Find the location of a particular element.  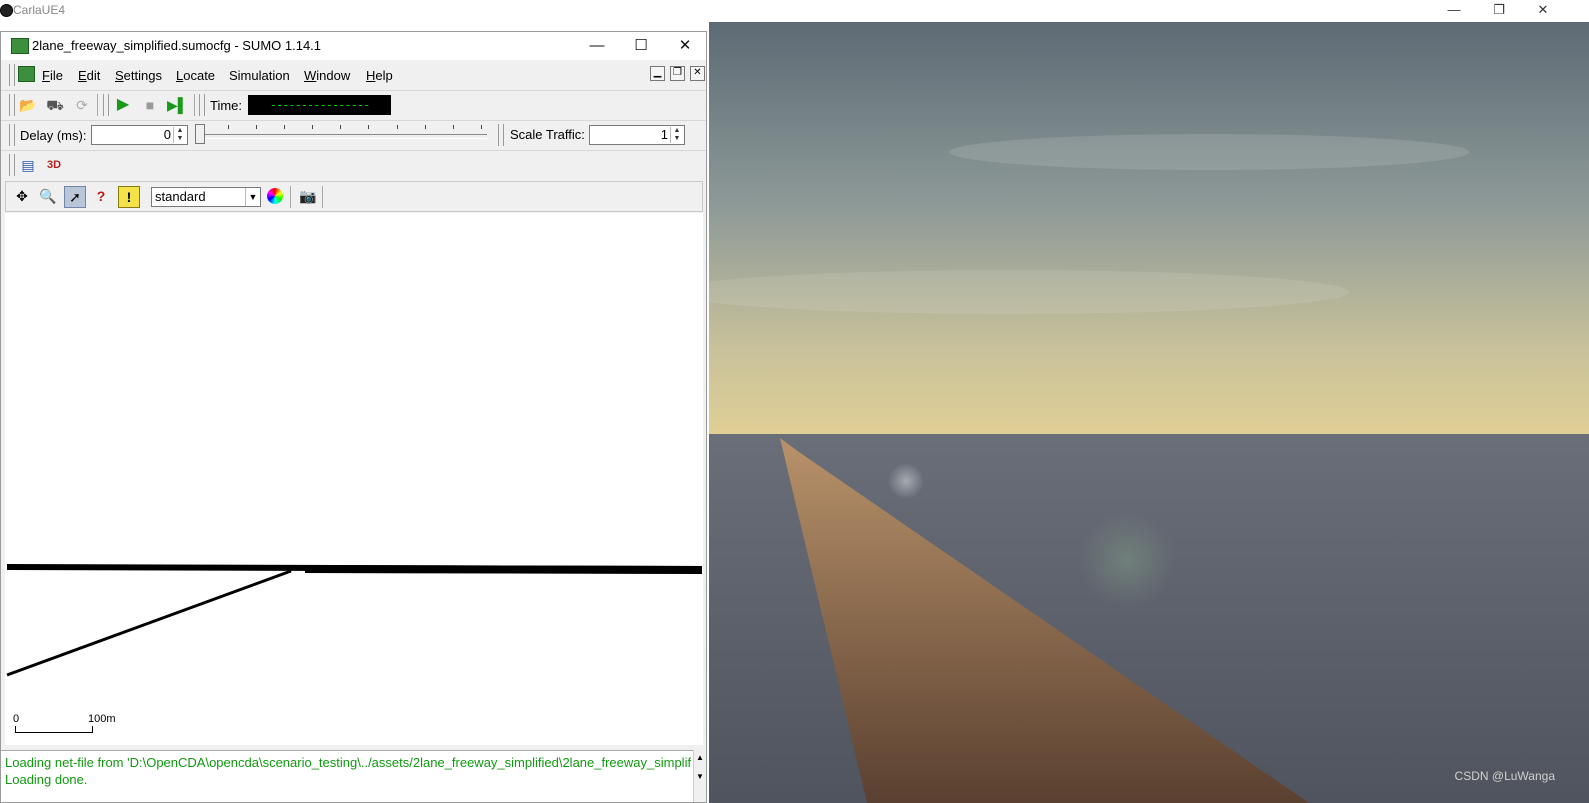

carla-restore-button: ❐ is located at coordinates (1499, 11).